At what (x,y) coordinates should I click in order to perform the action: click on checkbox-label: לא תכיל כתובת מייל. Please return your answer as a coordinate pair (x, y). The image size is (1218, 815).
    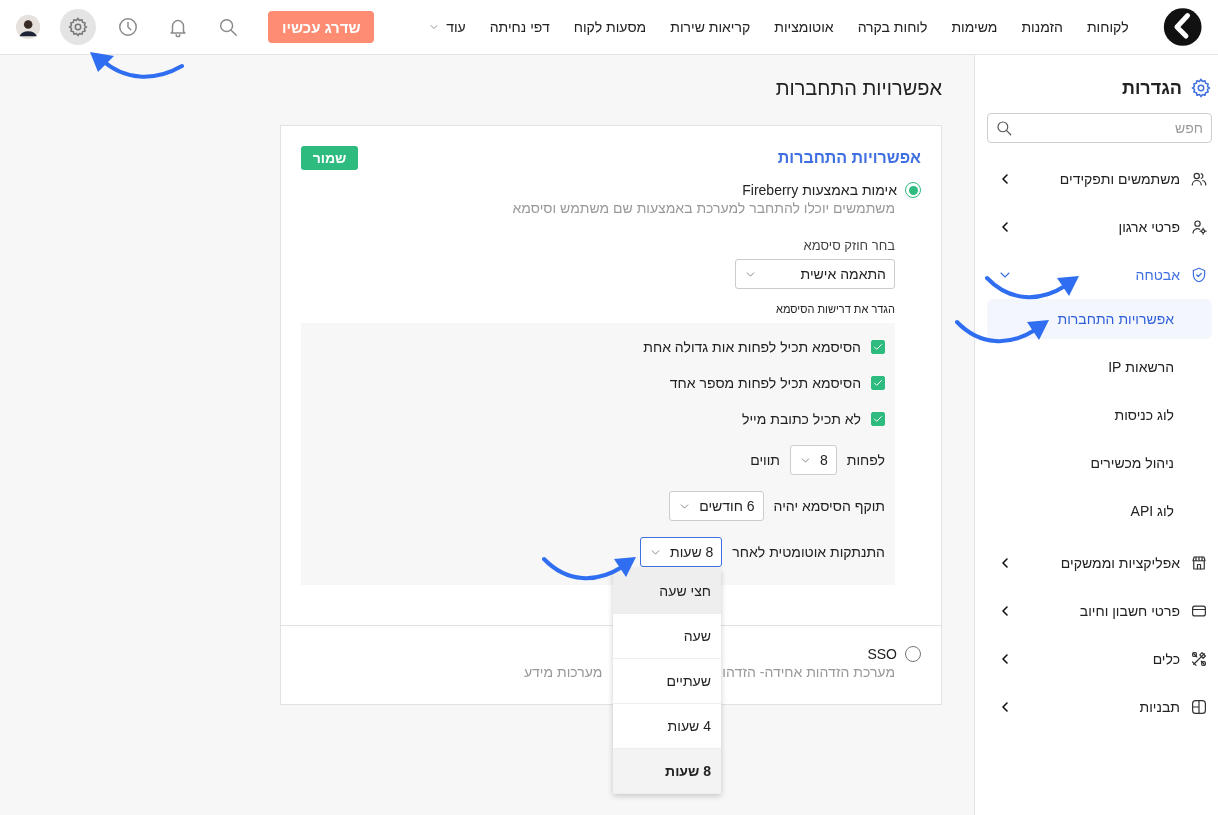
    Looking at the image, I should click on (801, 419).